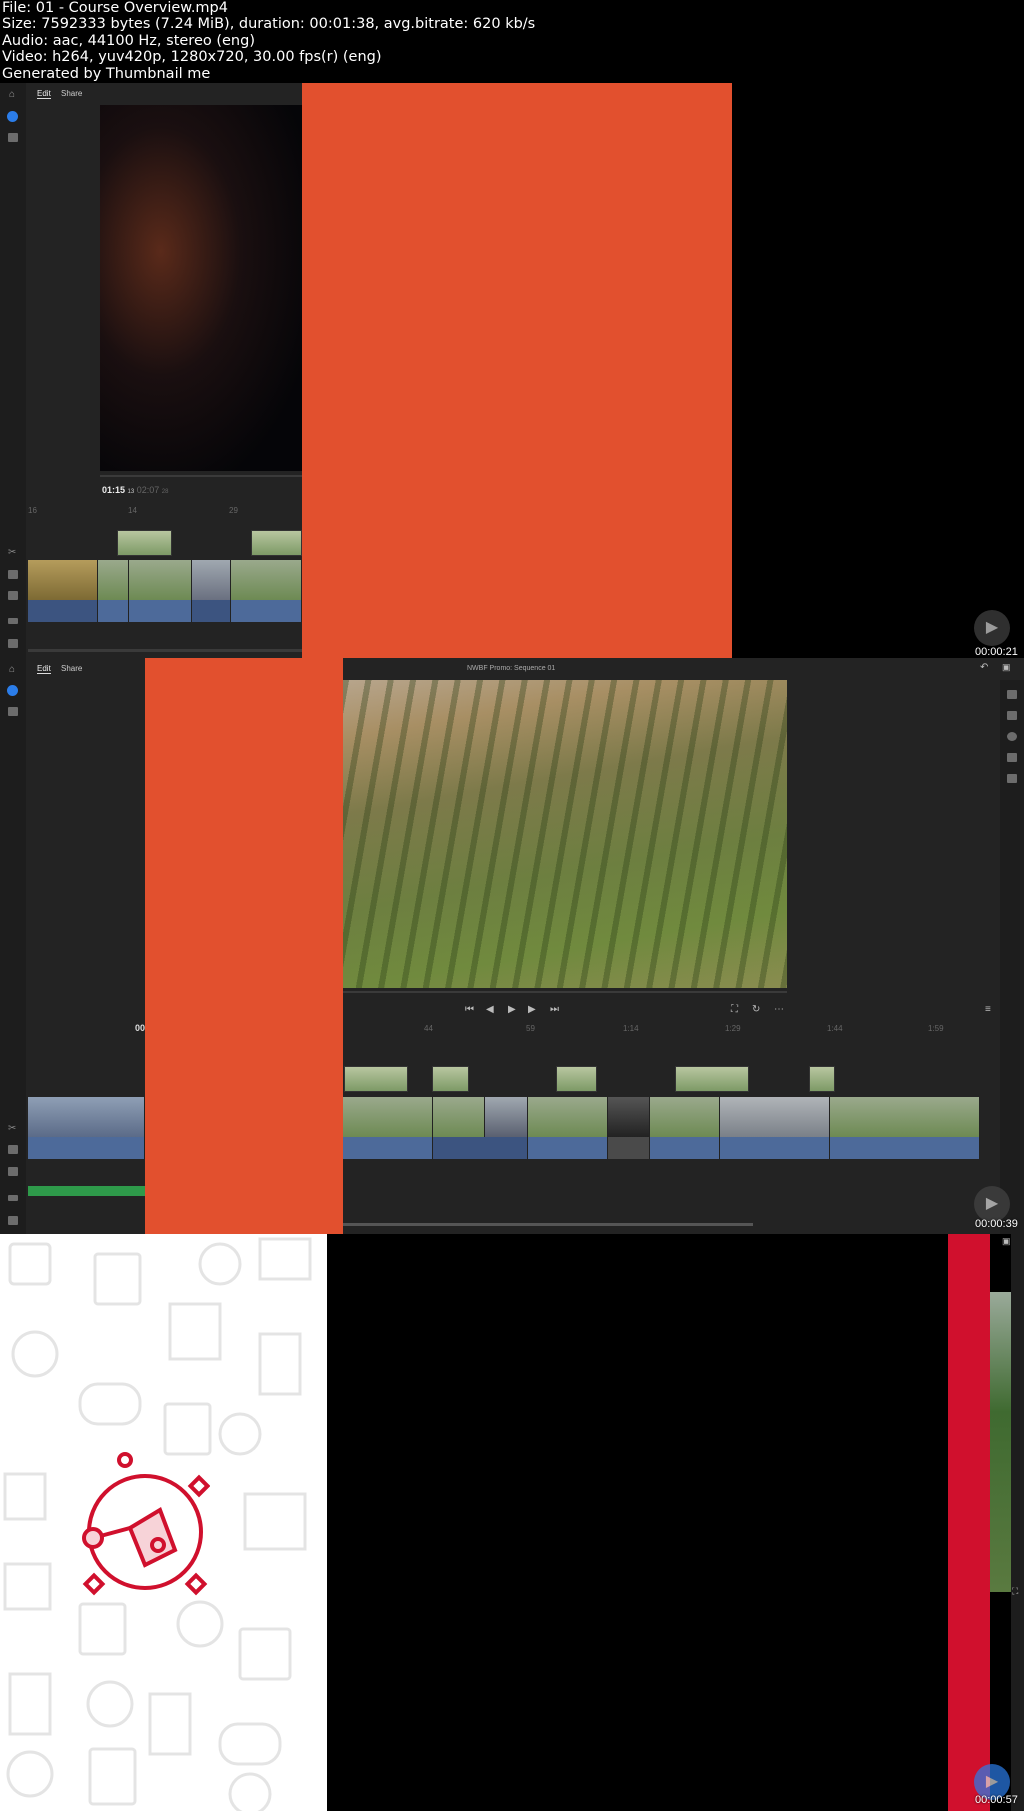 This screenshot has width=1024, height=1811. I want to click on go-to-start-button: ⏮, so click(469, 1009).